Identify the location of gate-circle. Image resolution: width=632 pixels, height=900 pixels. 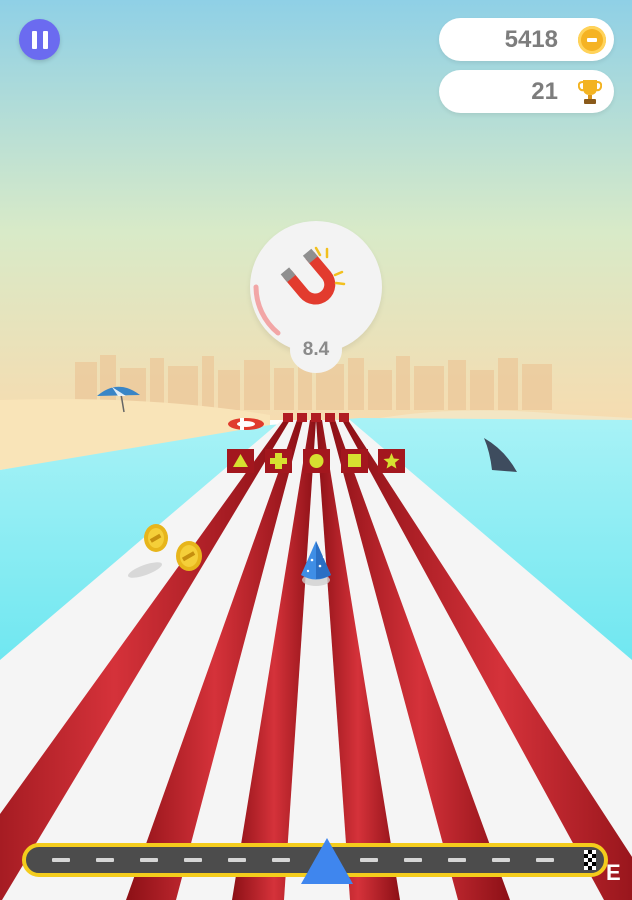
(316, 461).